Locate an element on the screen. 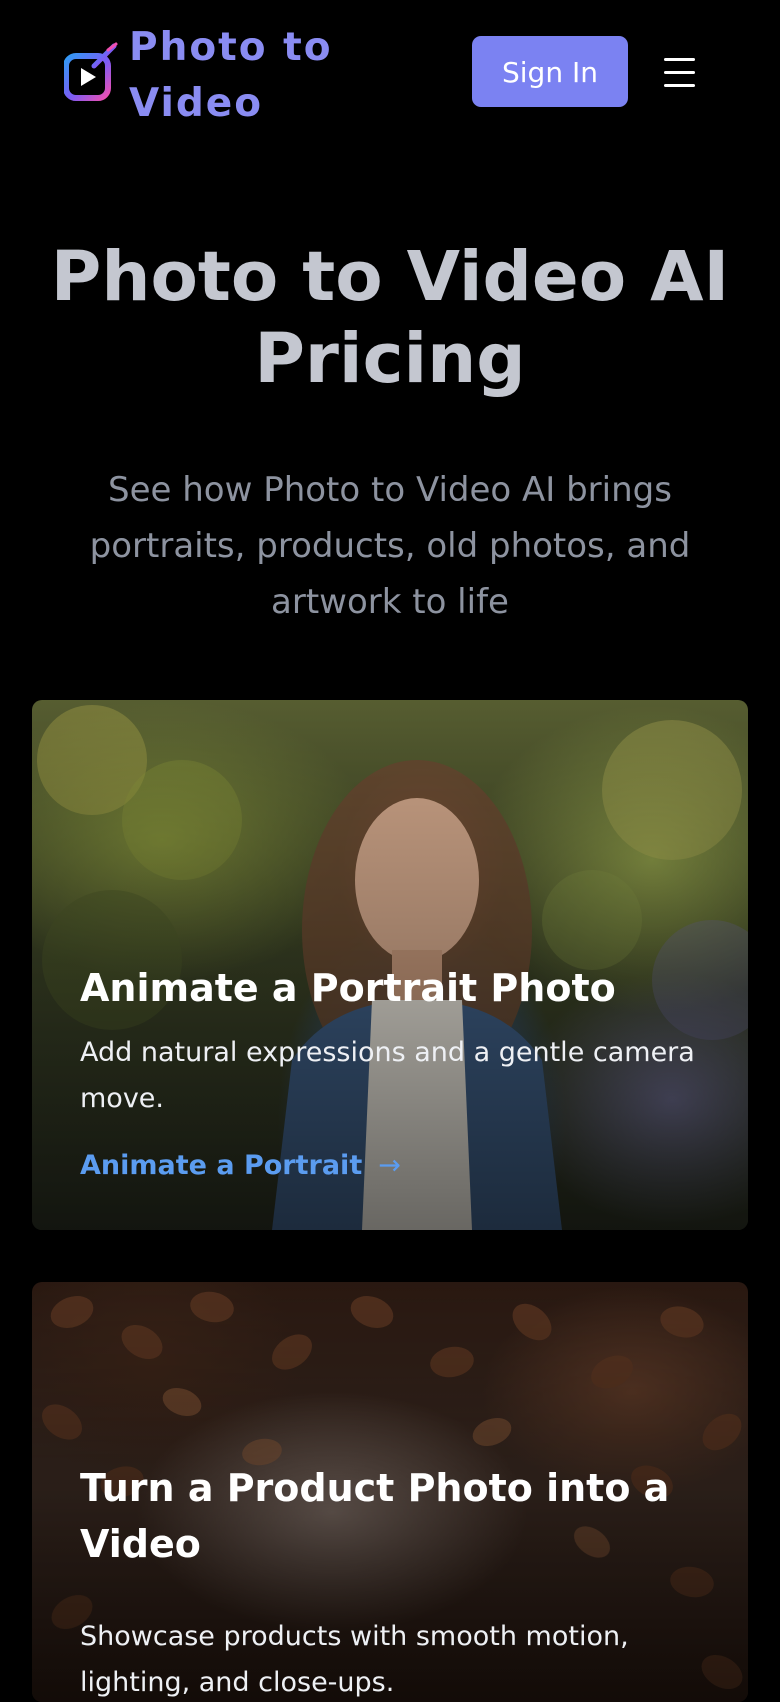  subtitle-line3: artwork to life is located at coordinates (390, 602).